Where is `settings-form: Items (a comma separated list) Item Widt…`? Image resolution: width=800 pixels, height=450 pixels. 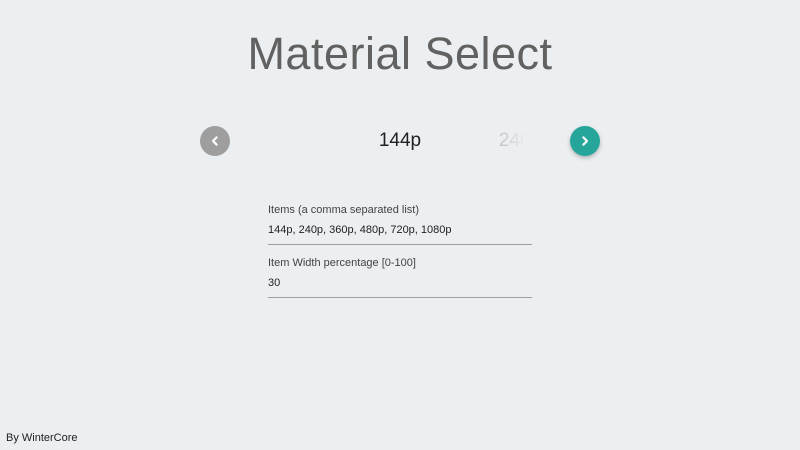 settings-form: Items (a comma separated list) Item Widt… is located at coordinates (400, 256).